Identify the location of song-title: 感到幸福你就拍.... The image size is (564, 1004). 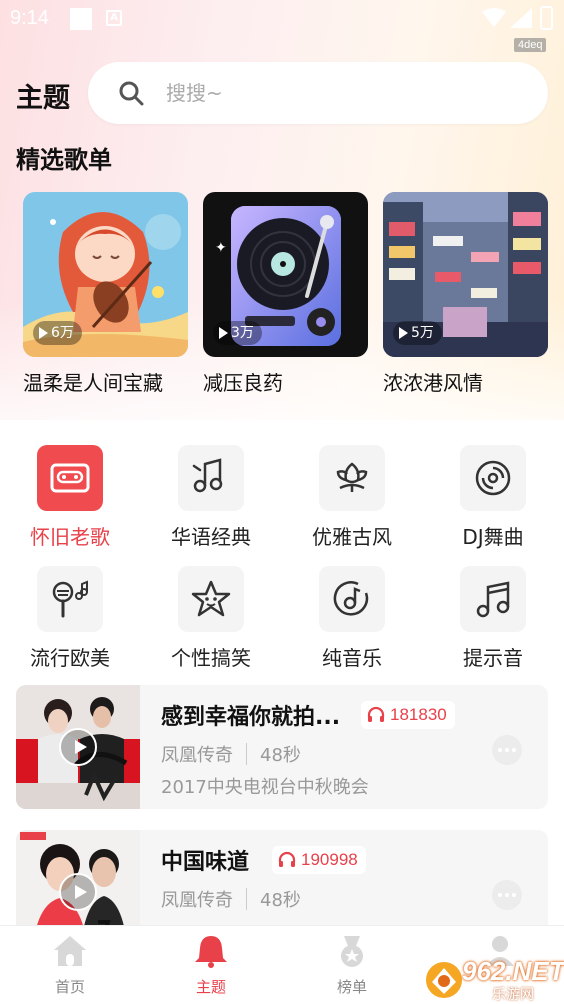
(251, 717).